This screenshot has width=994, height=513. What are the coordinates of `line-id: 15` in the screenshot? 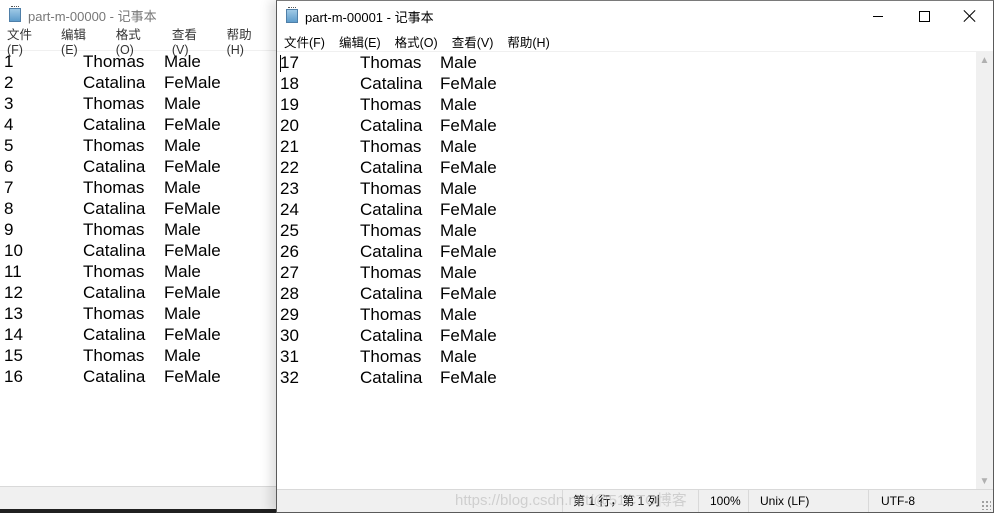 It's located at (13, 355).